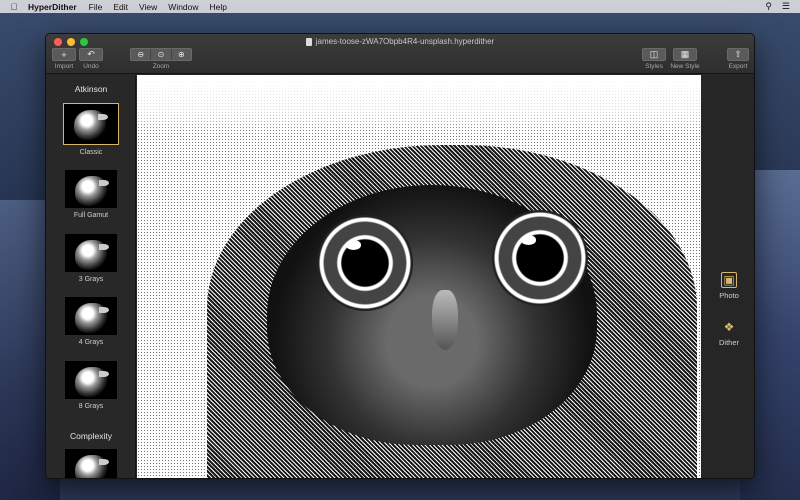  Describe the element at coordinates (685, 66) in the screenshot. I see `new-style-label: New Style` at that location.